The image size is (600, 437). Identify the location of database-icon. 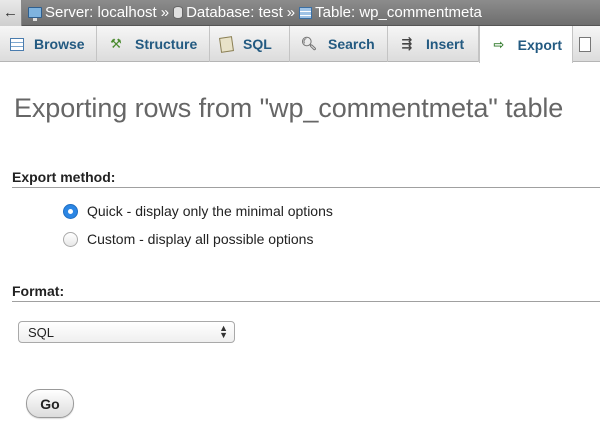
(178, 12).